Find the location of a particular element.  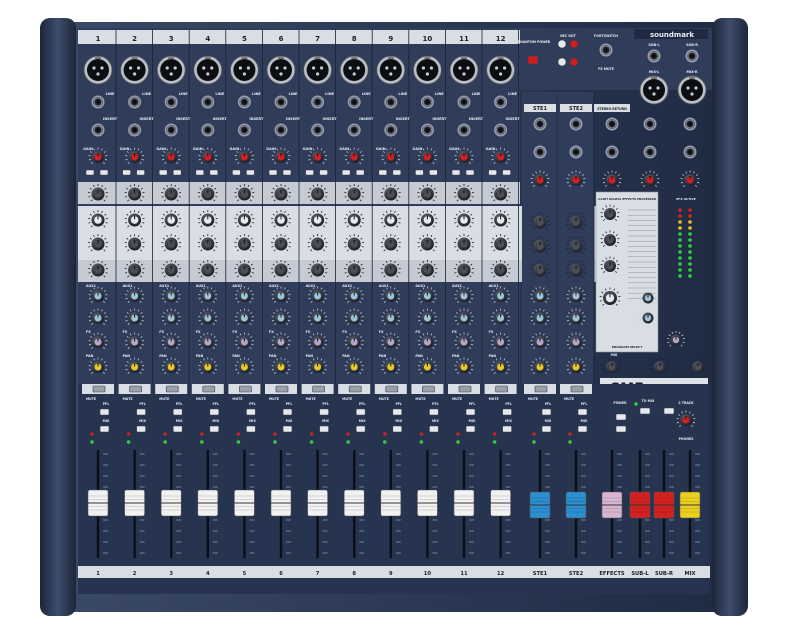

stereo-right-jack is located at coordinates (540, 152).